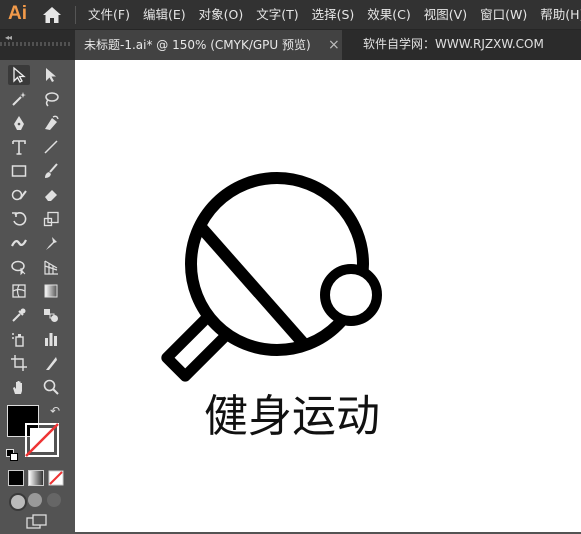 The width and height of the screenshot is (581, 534). I want to click on lasso-tool-icon, so click(51, 99).